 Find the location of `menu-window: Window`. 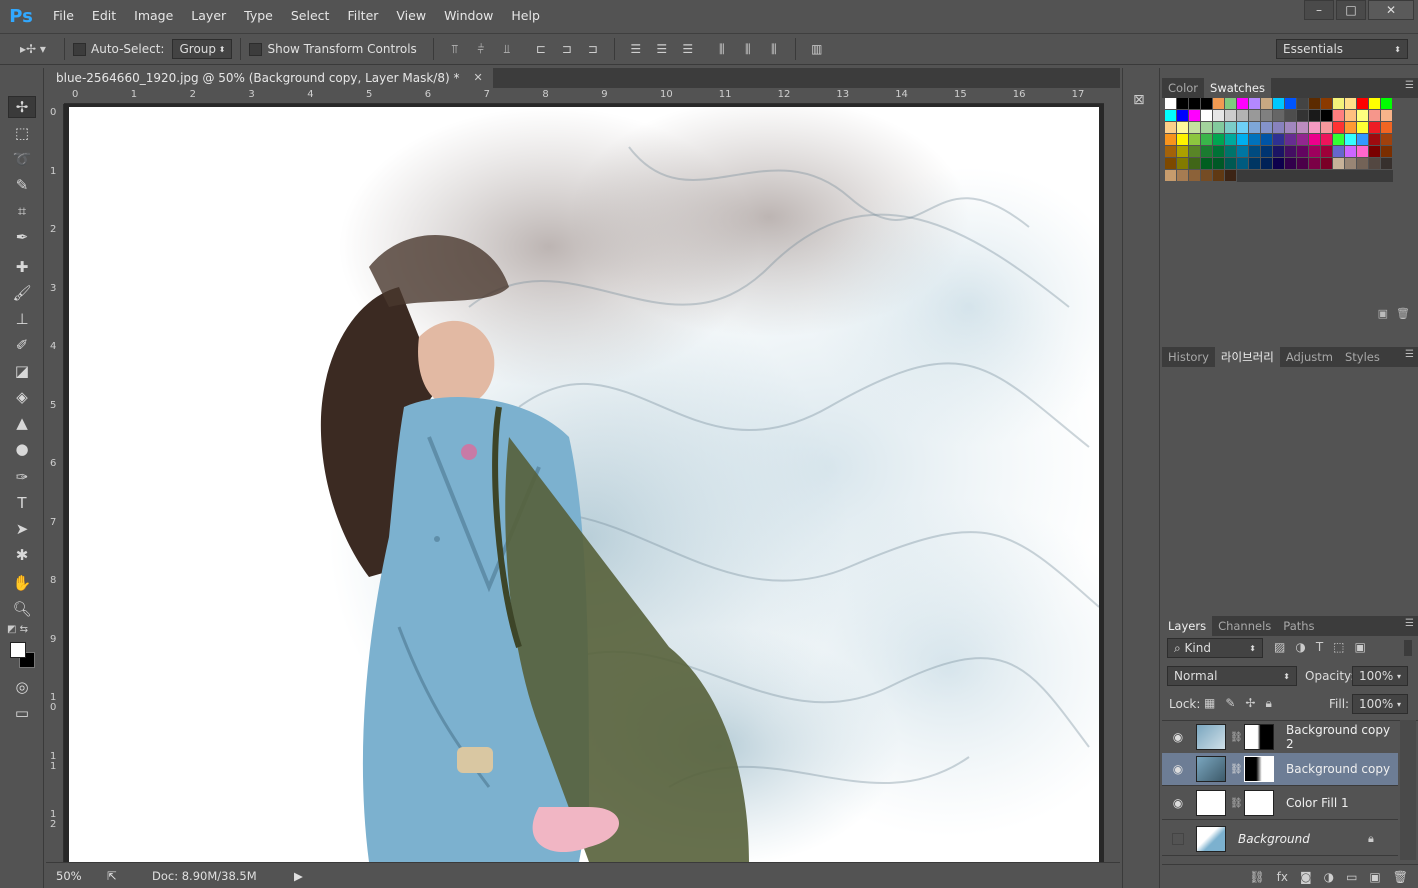

menu-window: Window is located at coordinates (468, 16).